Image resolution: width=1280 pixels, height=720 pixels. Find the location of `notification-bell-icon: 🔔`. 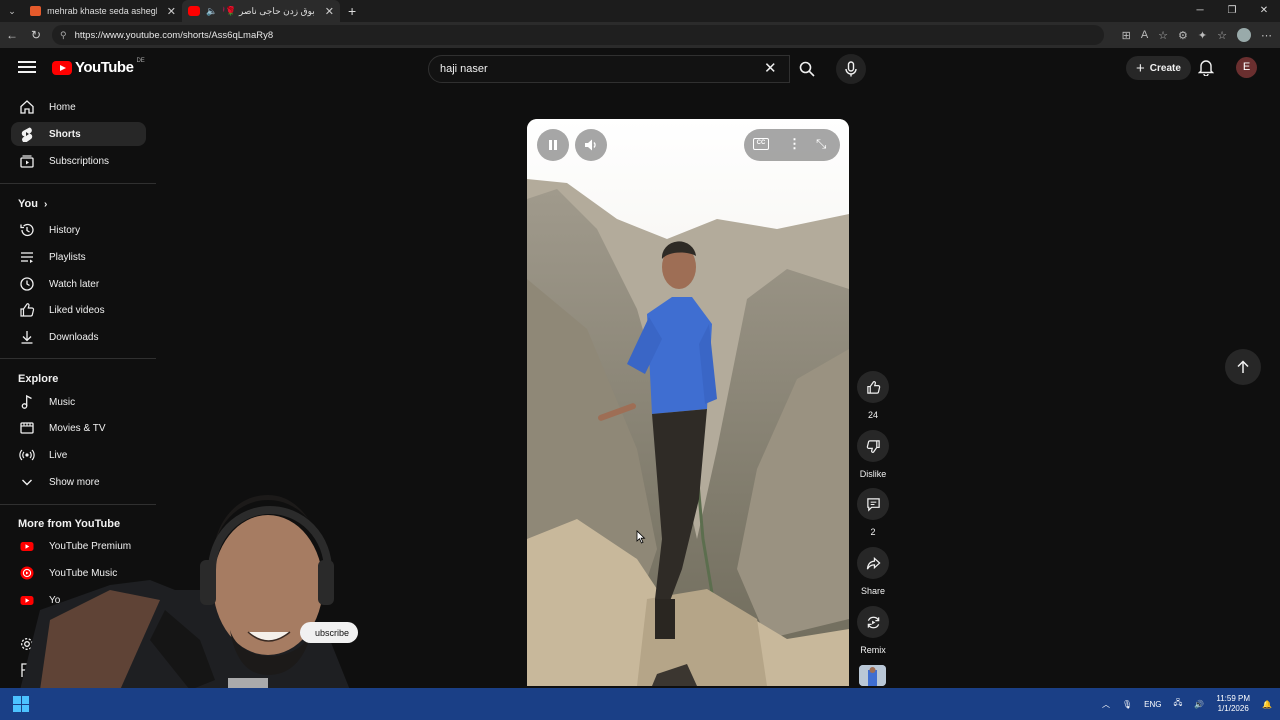

notification-bell-icon: 🔔 is located at coordinates (1267, 704).